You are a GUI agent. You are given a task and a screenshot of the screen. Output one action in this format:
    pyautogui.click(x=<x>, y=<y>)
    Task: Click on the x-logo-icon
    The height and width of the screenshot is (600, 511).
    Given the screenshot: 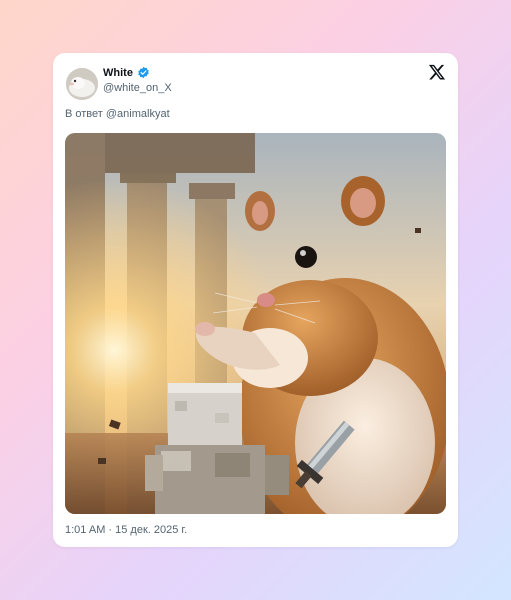 What is the action you would take?
    pyautogui.click(x=437, y=72)
    